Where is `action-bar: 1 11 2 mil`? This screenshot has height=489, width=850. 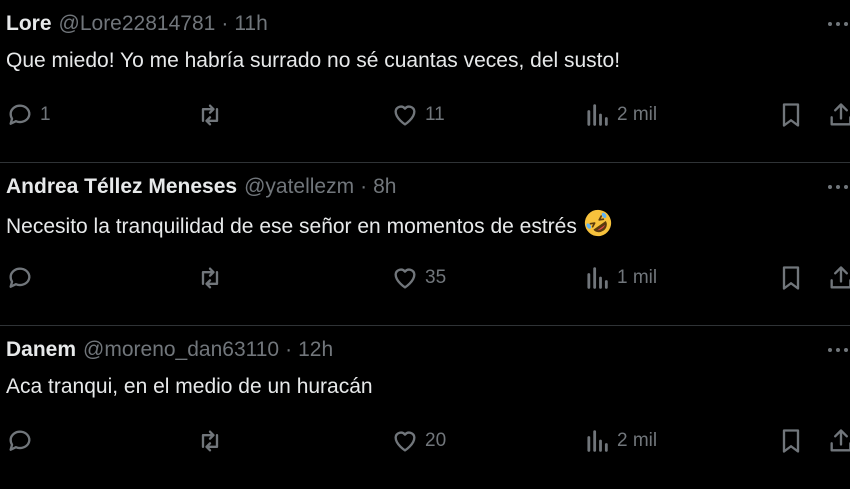
action-bar: 1 11 2 mil is located at coordinates (425, 115).